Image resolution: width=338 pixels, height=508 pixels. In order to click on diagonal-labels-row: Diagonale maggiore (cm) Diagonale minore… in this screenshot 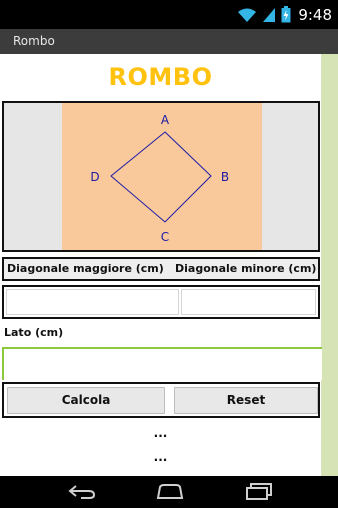, I will do `click(161, 269)`.